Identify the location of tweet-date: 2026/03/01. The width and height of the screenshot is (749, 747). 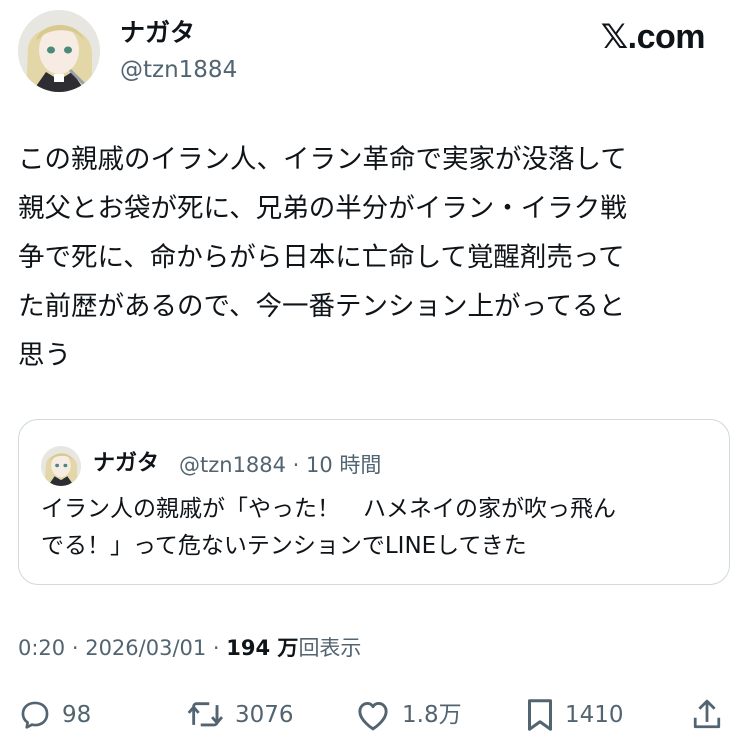
(145, 648).